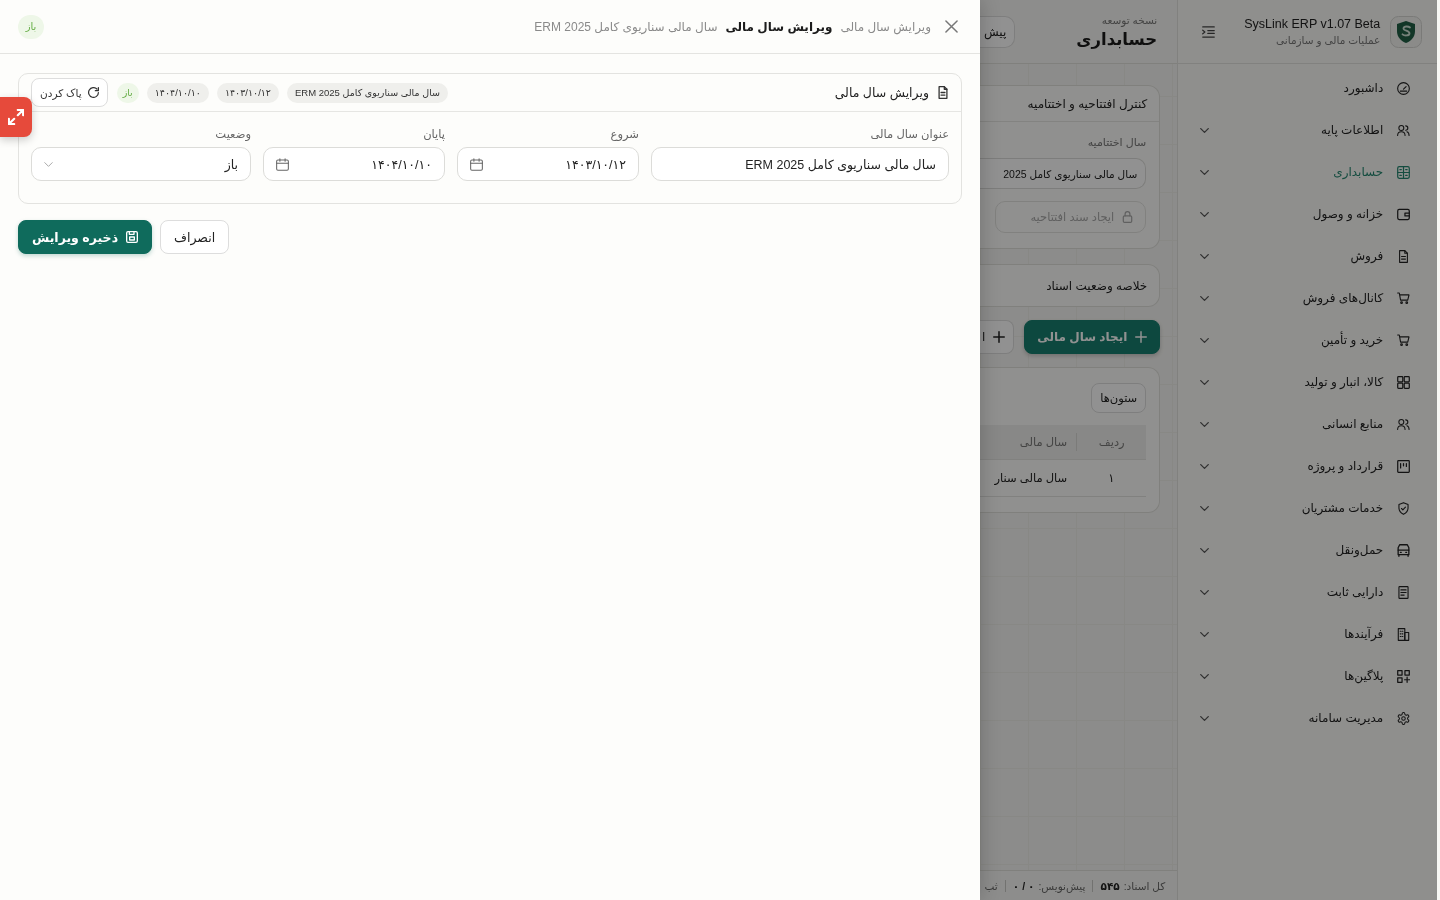  What do you see at coordinates (1404, 88) in the screenshot?
I see `gauge-icon` at bounding box center [1404, 88].